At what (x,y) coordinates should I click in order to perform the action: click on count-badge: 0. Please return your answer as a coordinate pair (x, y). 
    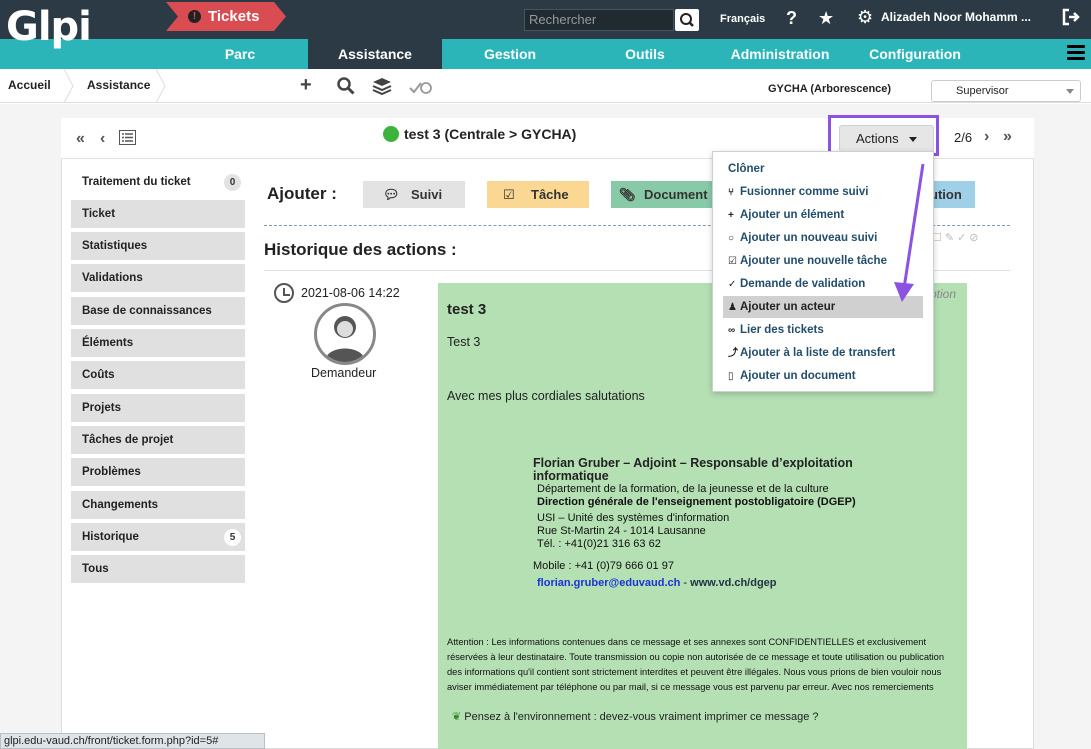
    Looking at the image, I should click on (232, 182).